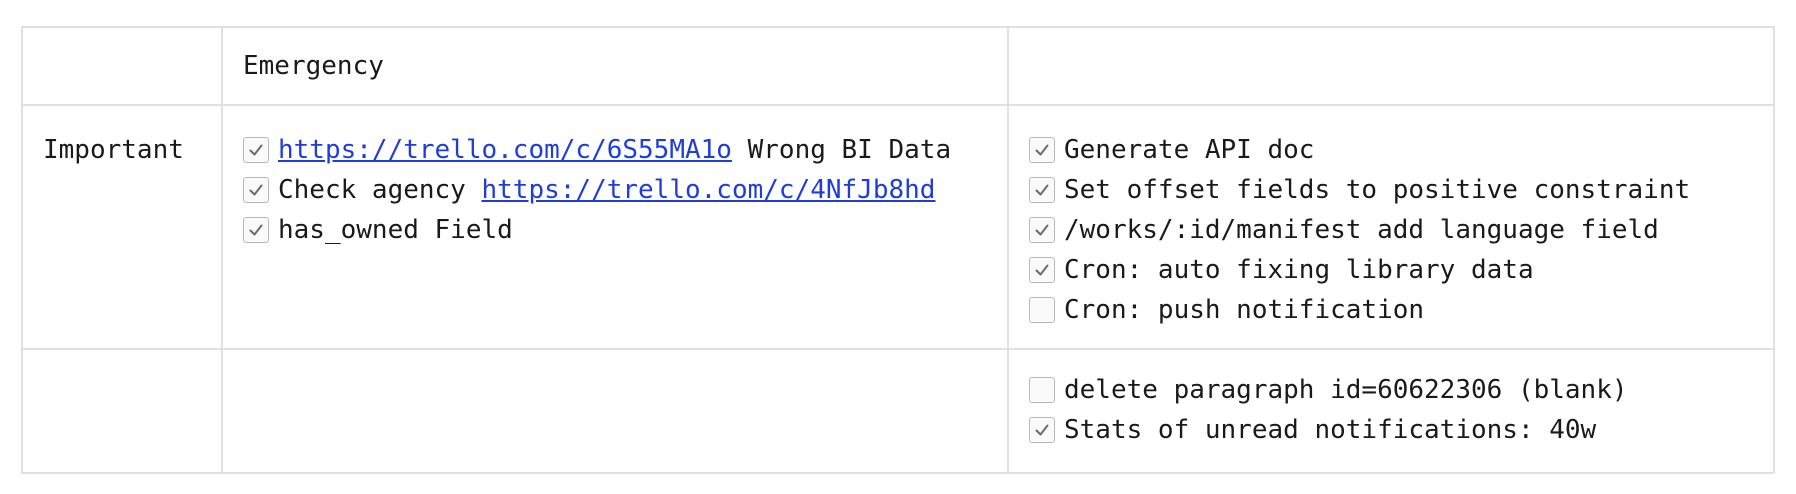  Describe the element at coordinates (1330, 430) in the screenshot. I see `task-text: Stats of unread notifications: 40w` at that location.